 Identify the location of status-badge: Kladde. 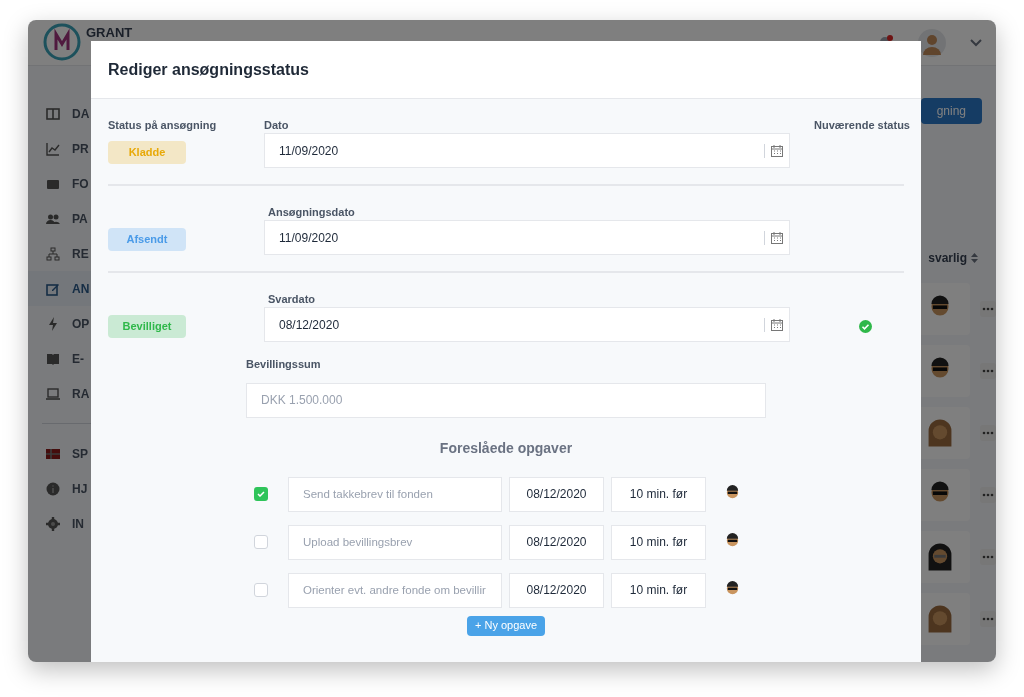
(147, 152).